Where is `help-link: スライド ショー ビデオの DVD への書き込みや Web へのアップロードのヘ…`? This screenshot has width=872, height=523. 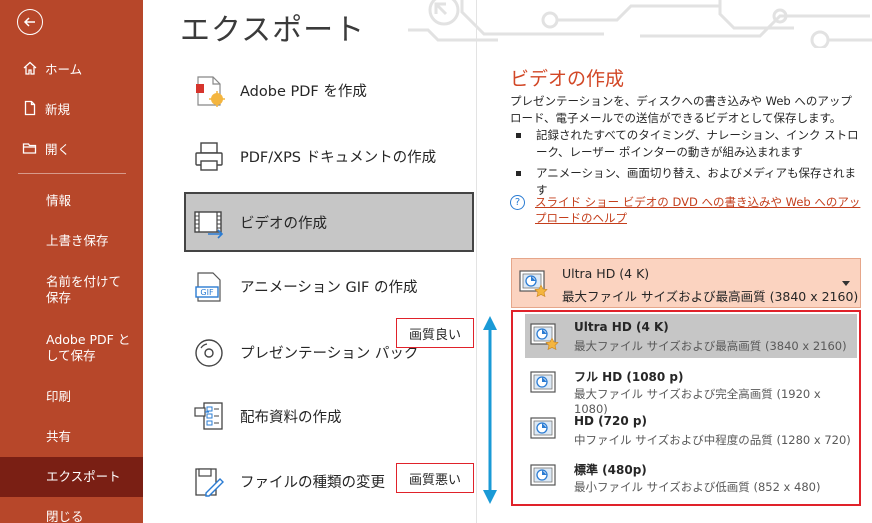 help-link: スライド ショー ビデオの DVD への書き込みや Web へのアップロードのヘ… is located at coordinates (700, 210).